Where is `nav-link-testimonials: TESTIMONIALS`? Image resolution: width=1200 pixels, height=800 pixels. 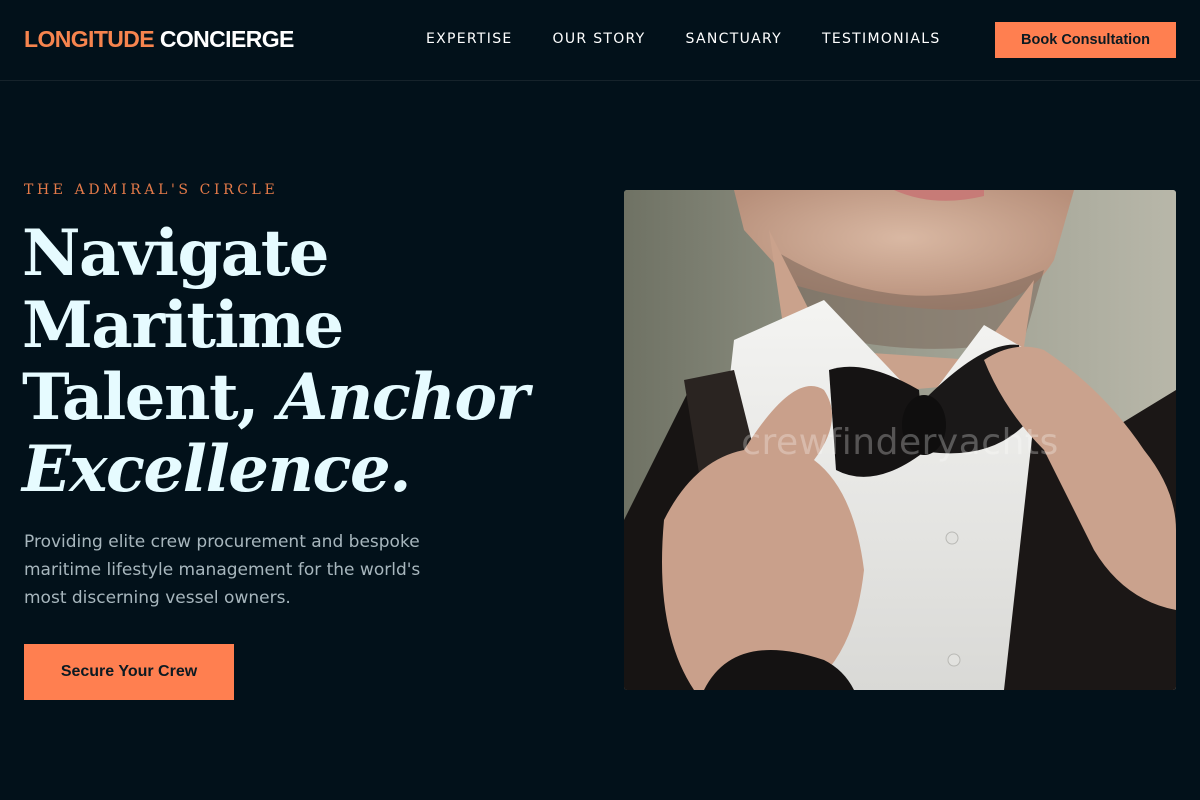
nav-link-testimonials: TESTIMONIALS is located at coordinates (881, 39).